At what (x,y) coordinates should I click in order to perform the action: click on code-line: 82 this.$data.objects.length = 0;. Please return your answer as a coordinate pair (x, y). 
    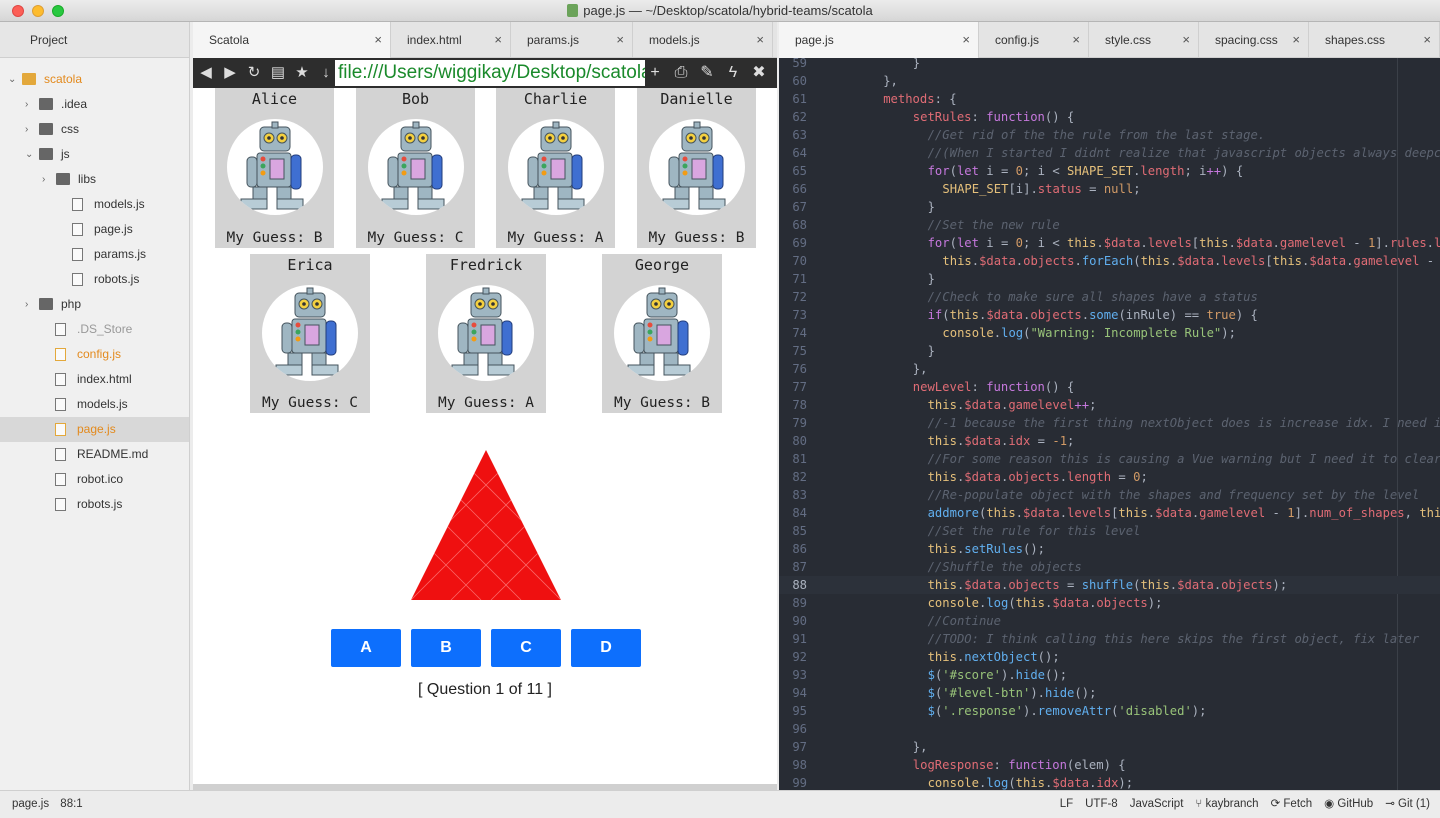
    Looking at the image, I should click on (1109, 477).